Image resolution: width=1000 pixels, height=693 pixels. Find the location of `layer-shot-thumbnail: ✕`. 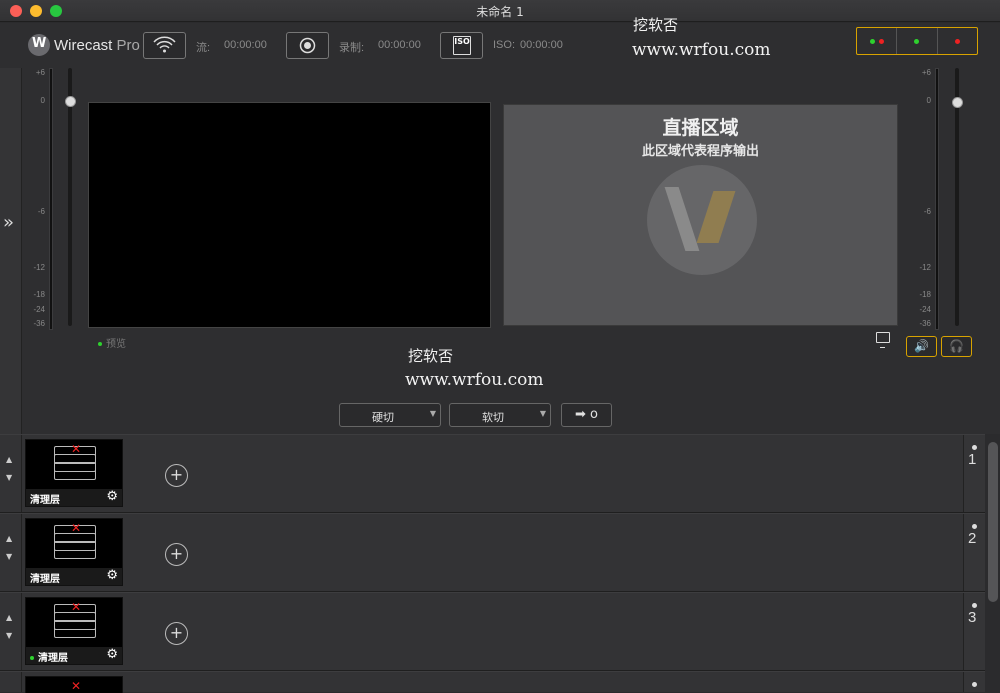

layer-shot-thumbnail: ✕ is located at coordinates (74, 684).